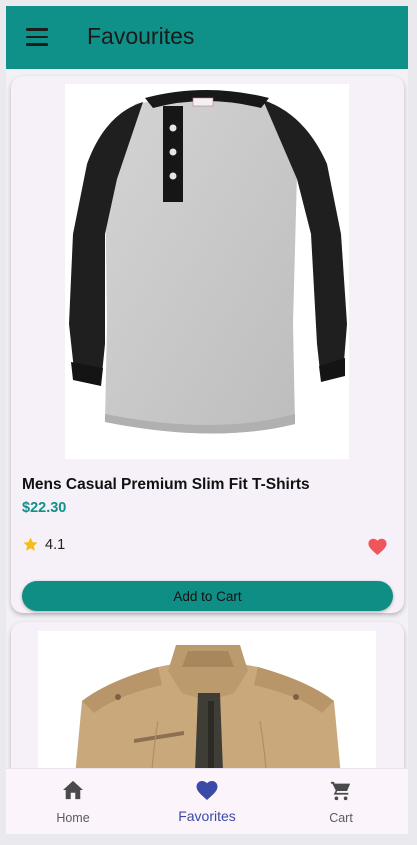  I want to click on nav-item-favorites: Favorites, so click(207, 801).